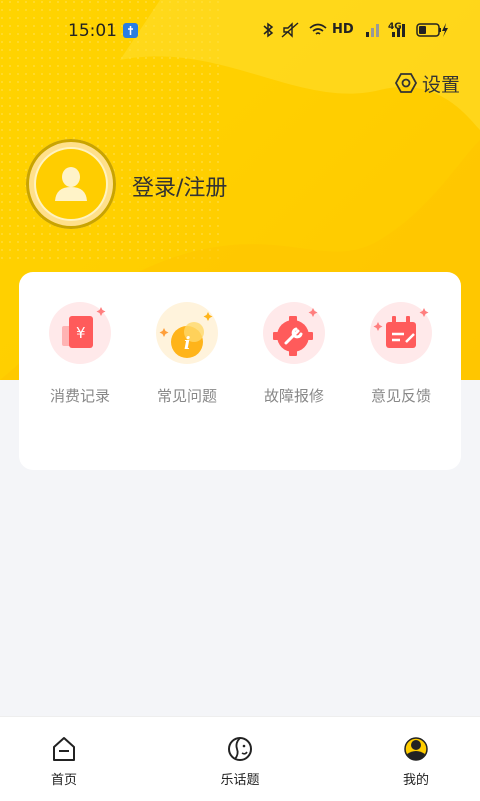  I want to click on feature-label: 故障报修, so click(293, 396).